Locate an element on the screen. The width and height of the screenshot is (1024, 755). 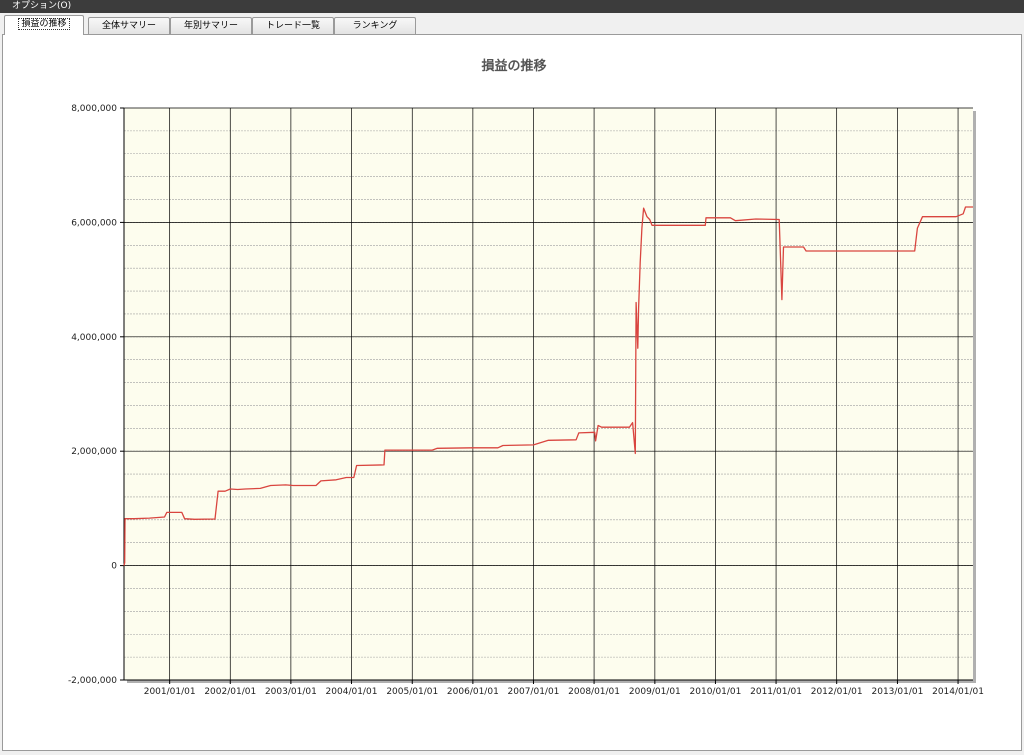
y-tick-label: 0 is located at coordinates (114, 567).